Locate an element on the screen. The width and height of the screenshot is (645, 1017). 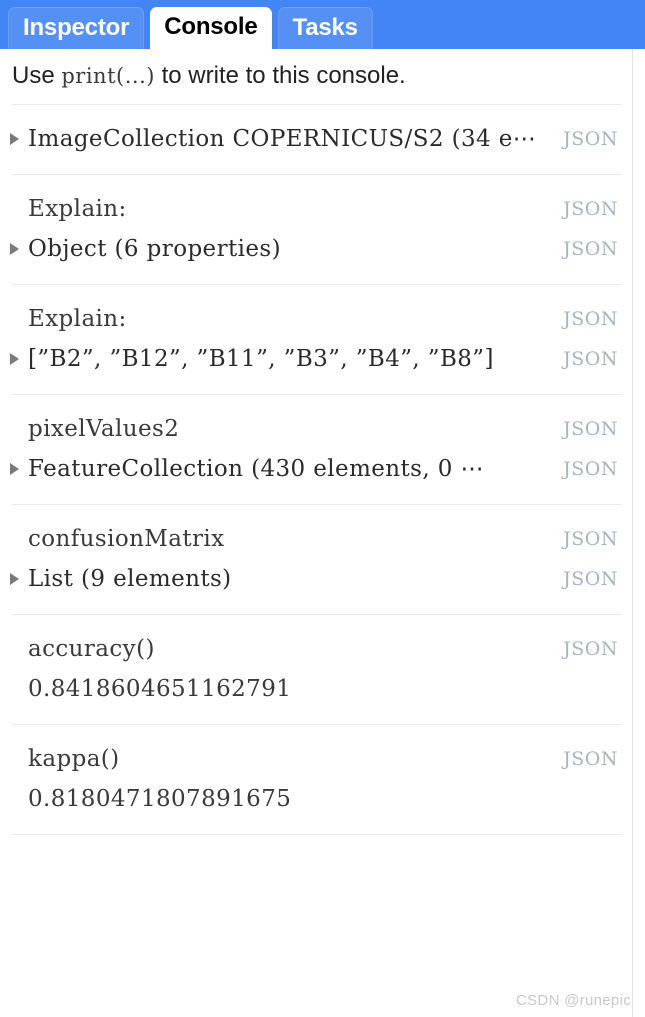
console-value-text: List (9 elements) is located at coordinates (130, 579).